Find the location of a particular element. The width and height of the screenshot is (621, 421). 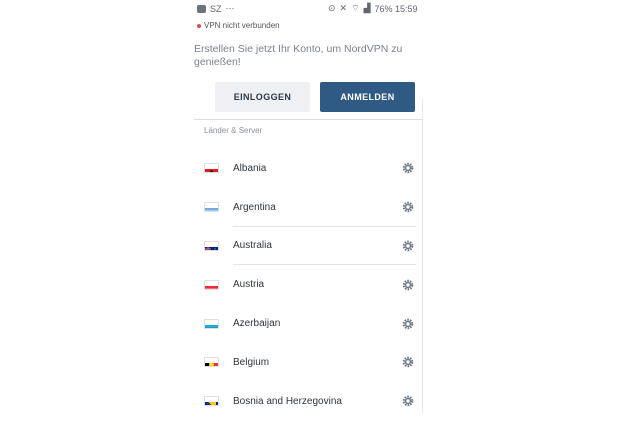

status-left-text: SZ is located at coordinates (216, 8).